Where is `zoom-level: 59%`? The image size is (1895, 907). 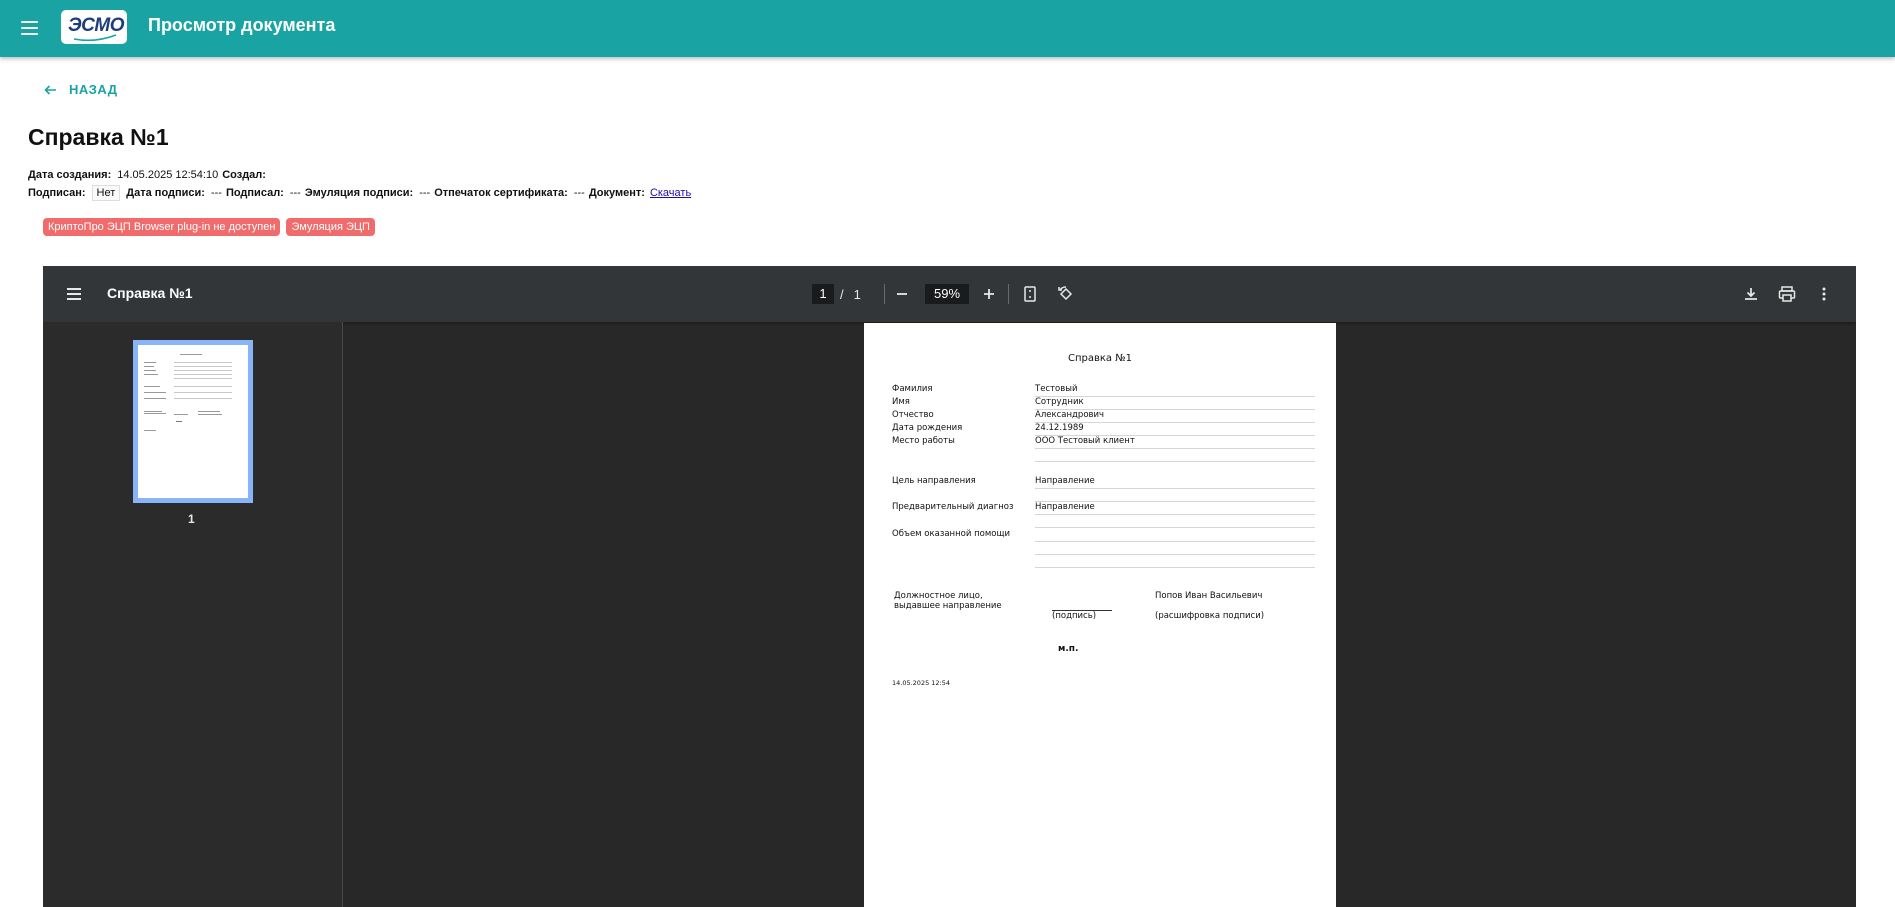
zoom-level: 59% is located at coordinates (947, 294).